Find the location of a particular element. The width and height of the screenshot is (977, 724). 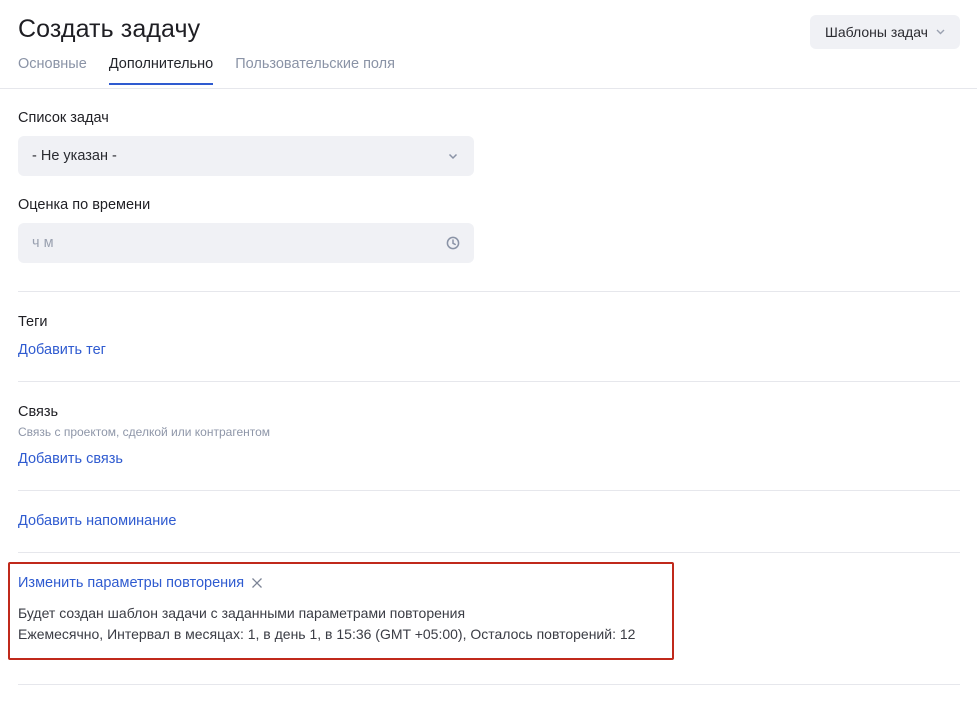

page-title: Создать задачу is located at coordinates (109, 29).